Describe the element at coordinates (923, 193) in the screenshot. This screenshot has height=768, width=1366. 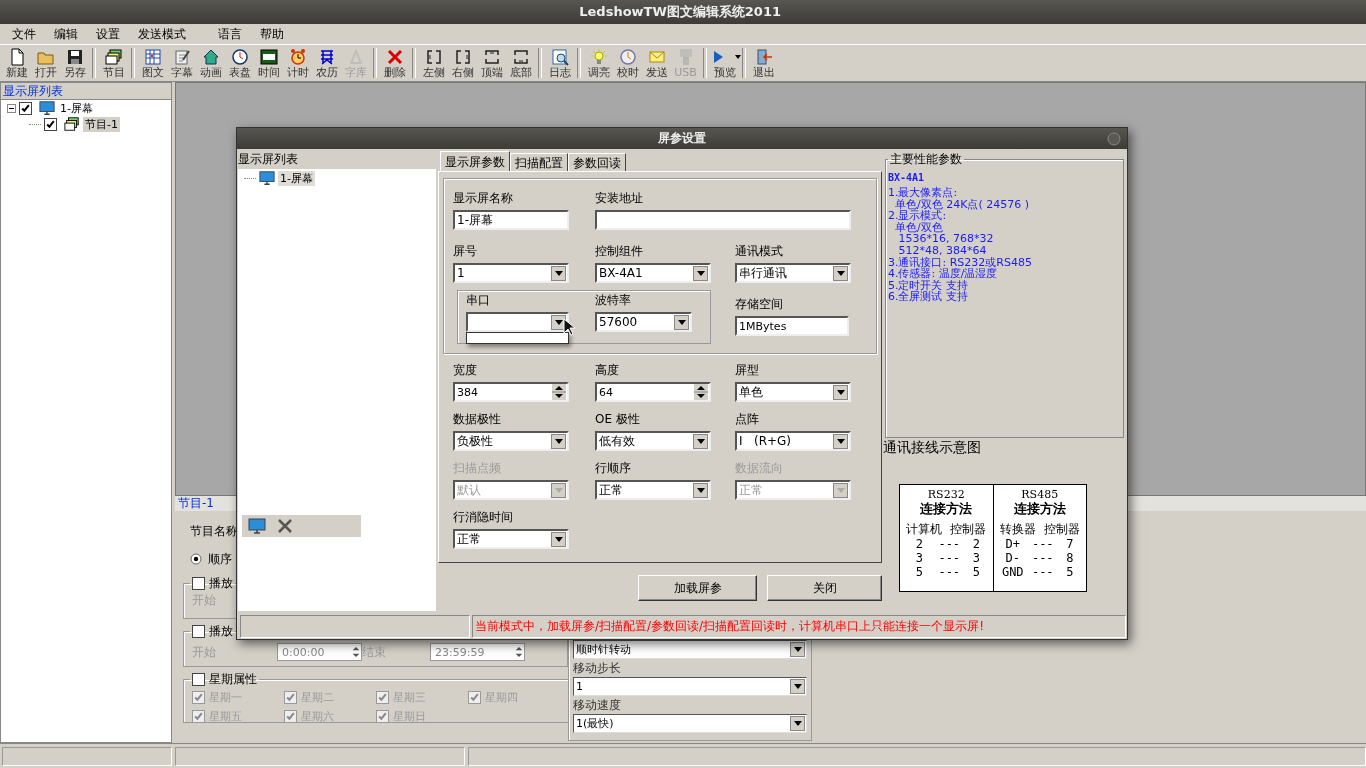
I see `spec-line: 1.最大像素点:` at that location.